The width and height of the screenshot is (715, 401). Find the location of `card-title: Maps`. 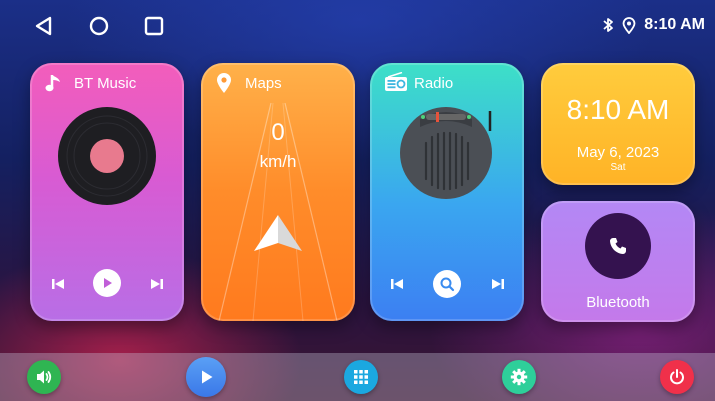

card-title: Maps is located at coordinates (263, 83).